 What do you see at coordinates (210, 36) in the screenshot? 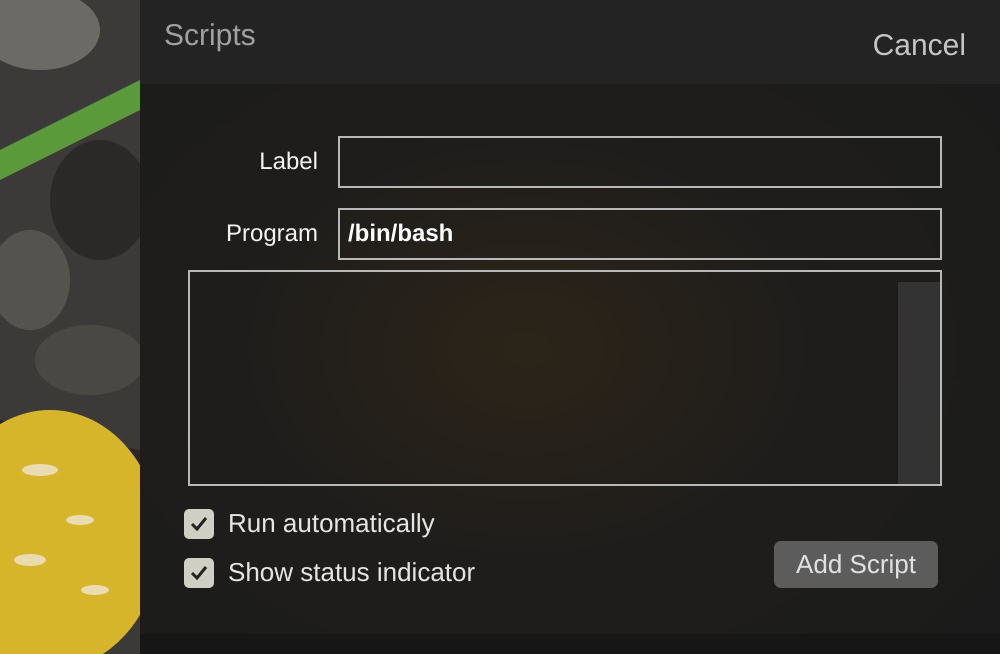
I see `dialog-title: Scripts` at bounding box center [210, 36].